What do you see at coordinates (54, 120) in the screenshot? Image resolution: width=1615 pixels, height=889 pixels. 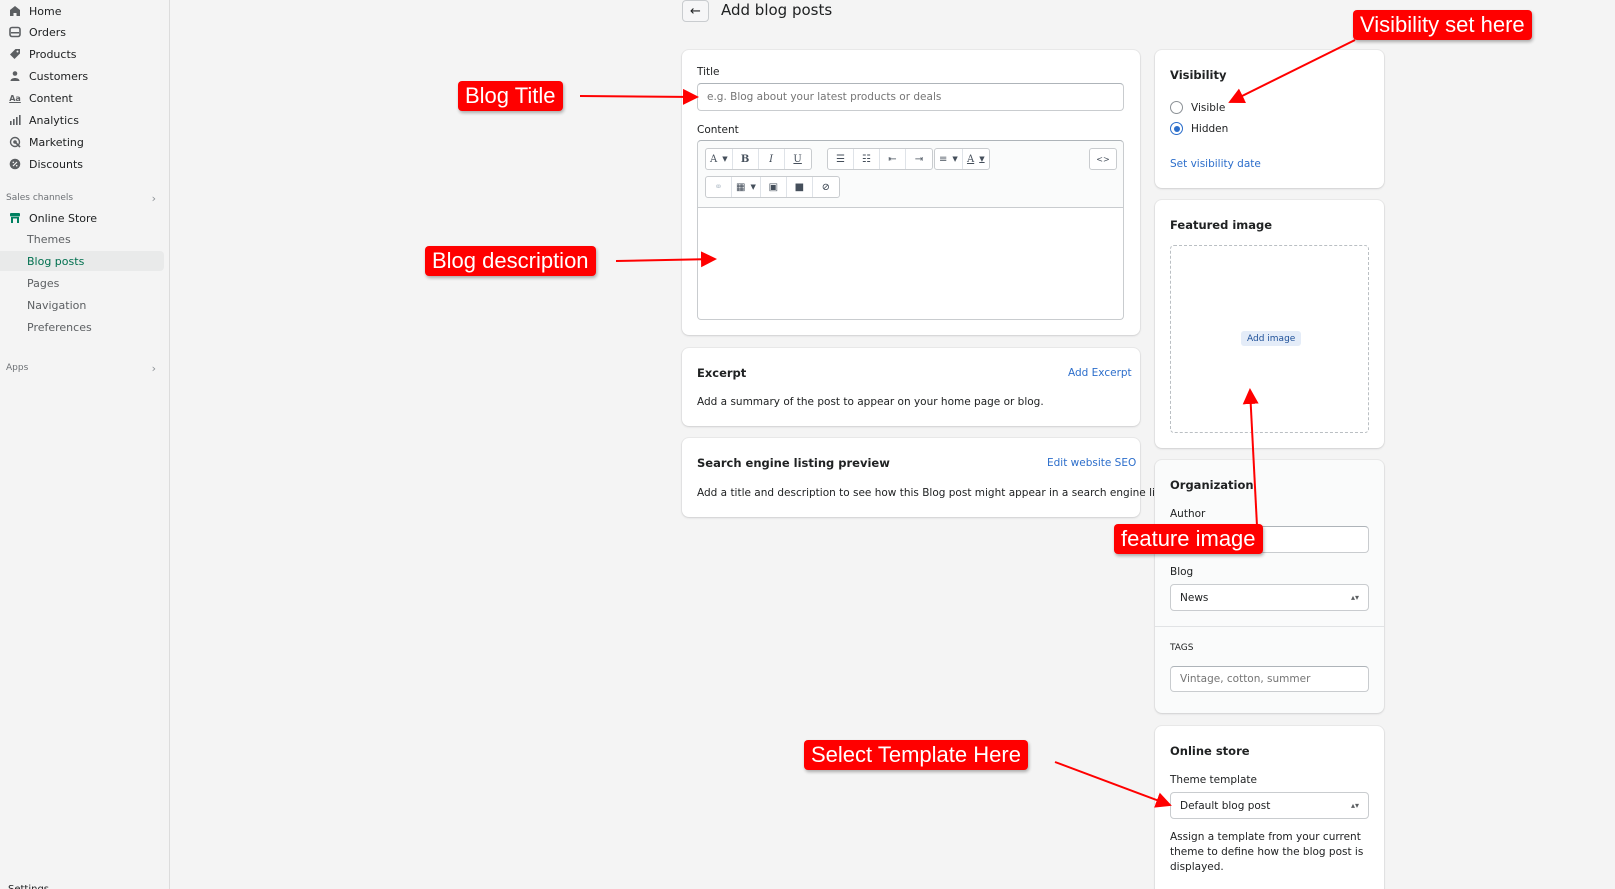 I see `sidebar-item-label: Analytics` at bounding box center [54, 120].